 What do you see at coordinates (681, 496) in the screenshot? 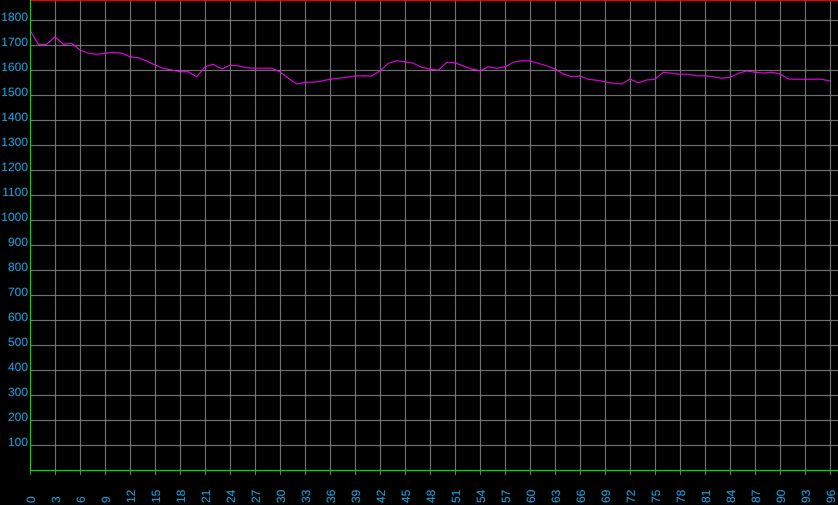
I see `x-tick-label: 78` at bounding box center [681, 496].